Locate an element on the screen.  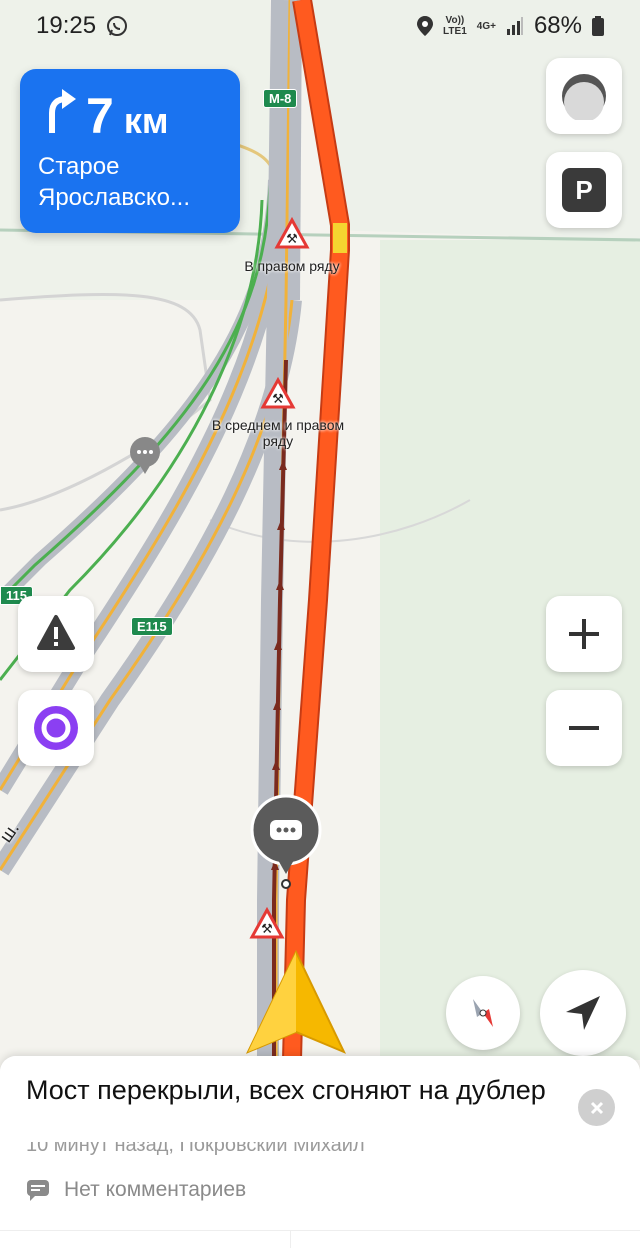
parking-icon: P is located at coordinates (584, 190).